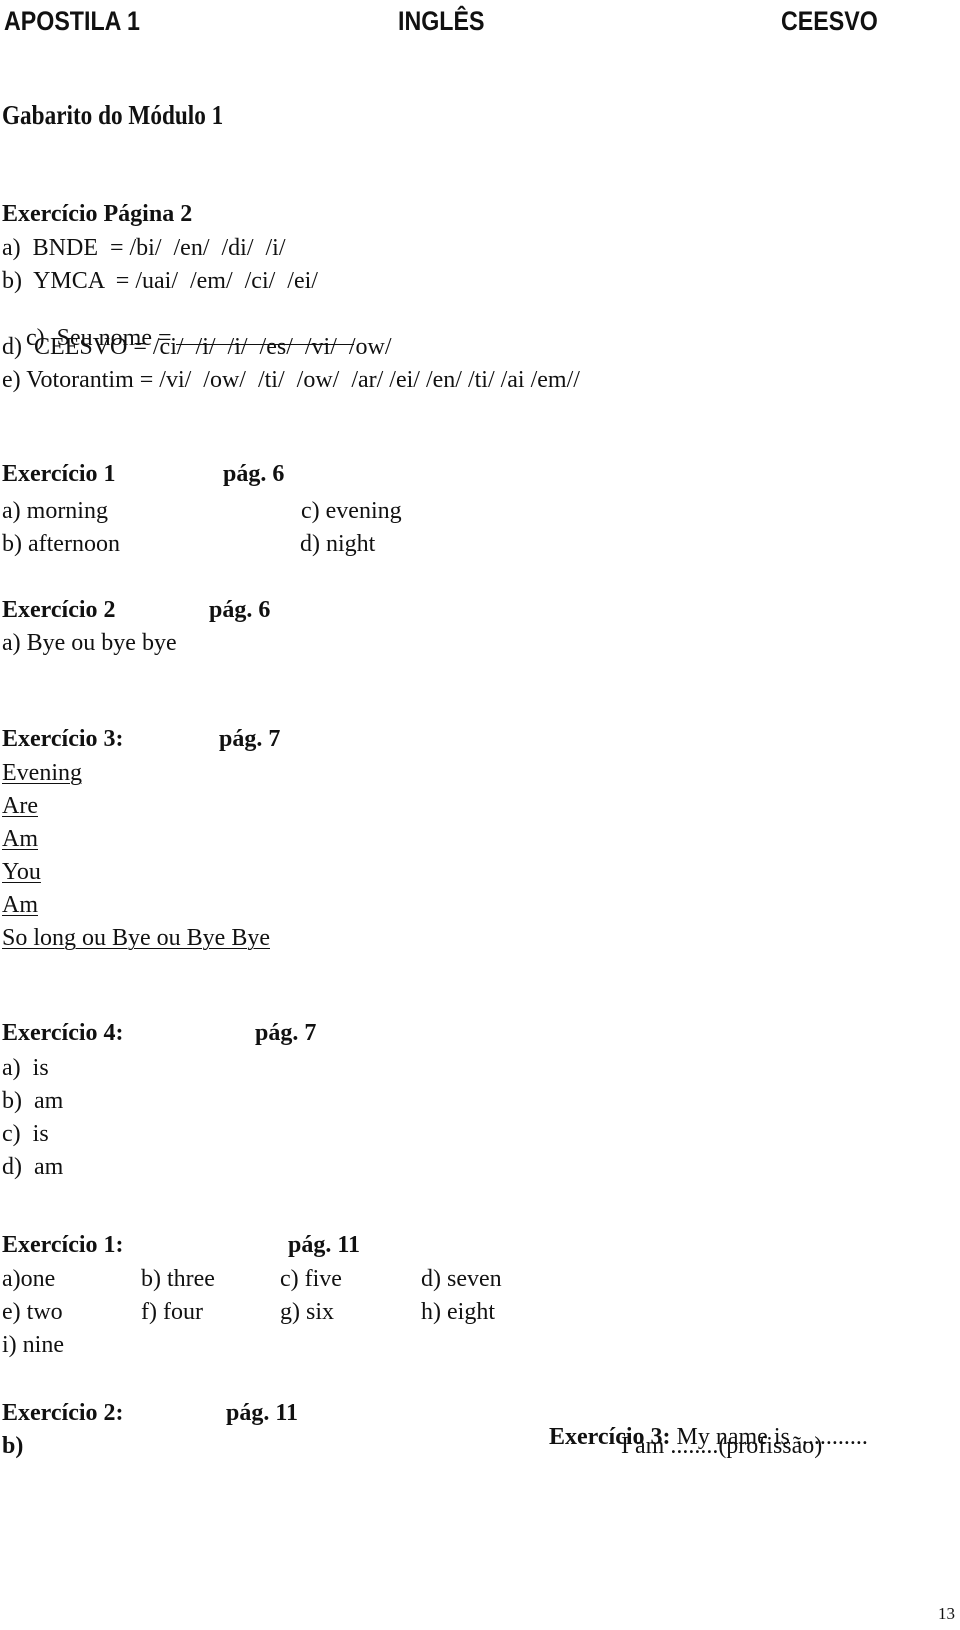 This screenshot has width=960, height=1630. I want to click on answer-item: d) CEESVO = /ci/ /i/ /i/ /es/ /vi/ /ow/, so click(197, 347).